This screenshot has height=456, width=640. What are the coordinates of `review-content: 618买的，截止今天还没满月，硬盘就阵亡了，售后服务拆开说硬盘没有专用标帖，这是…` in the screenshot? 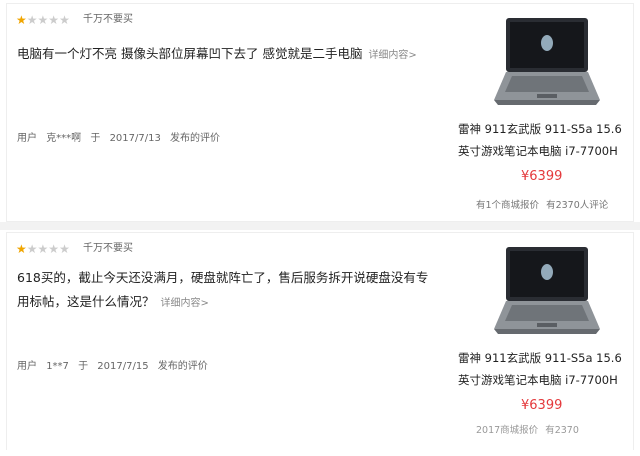 It's located at (223, 289).